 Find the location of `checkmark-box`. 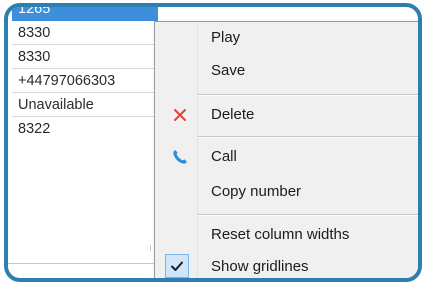

checkmark-box is located at coordinates (177, 266).